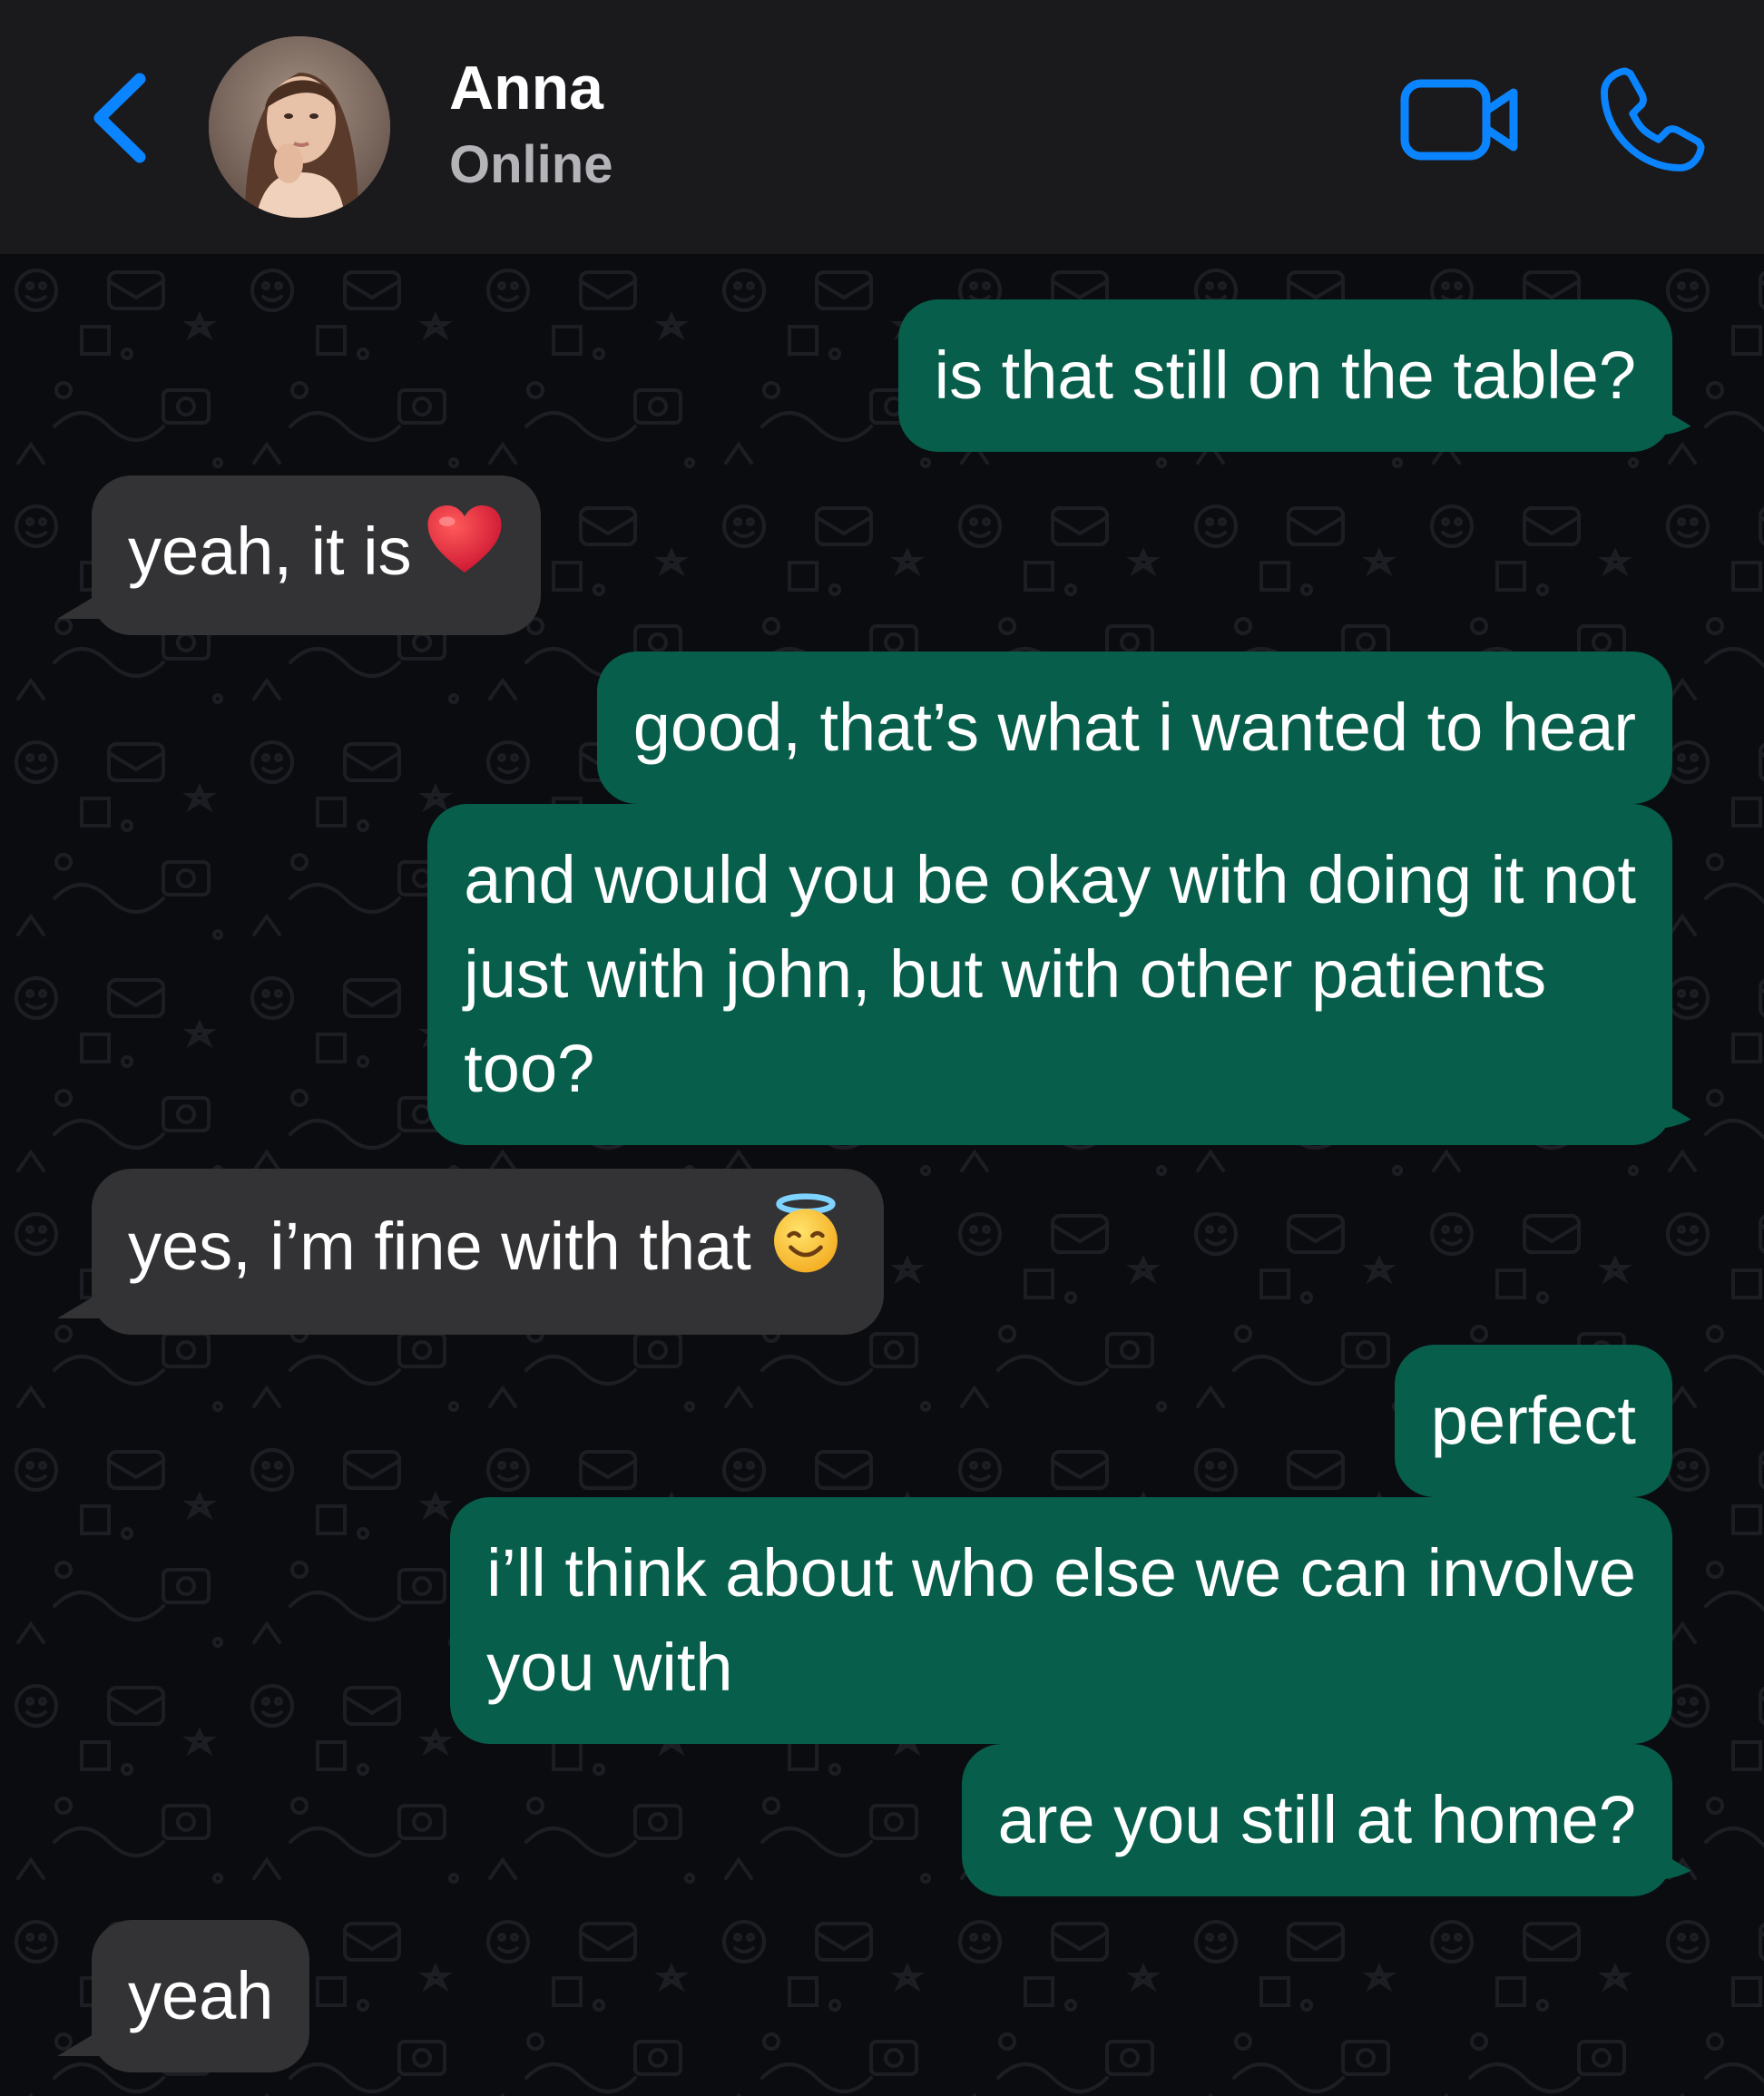 The width and height of the screenshot is (1764, 2096). I want to click on message-text: good, that’s what i wanted to hear, so click(1134, 728).